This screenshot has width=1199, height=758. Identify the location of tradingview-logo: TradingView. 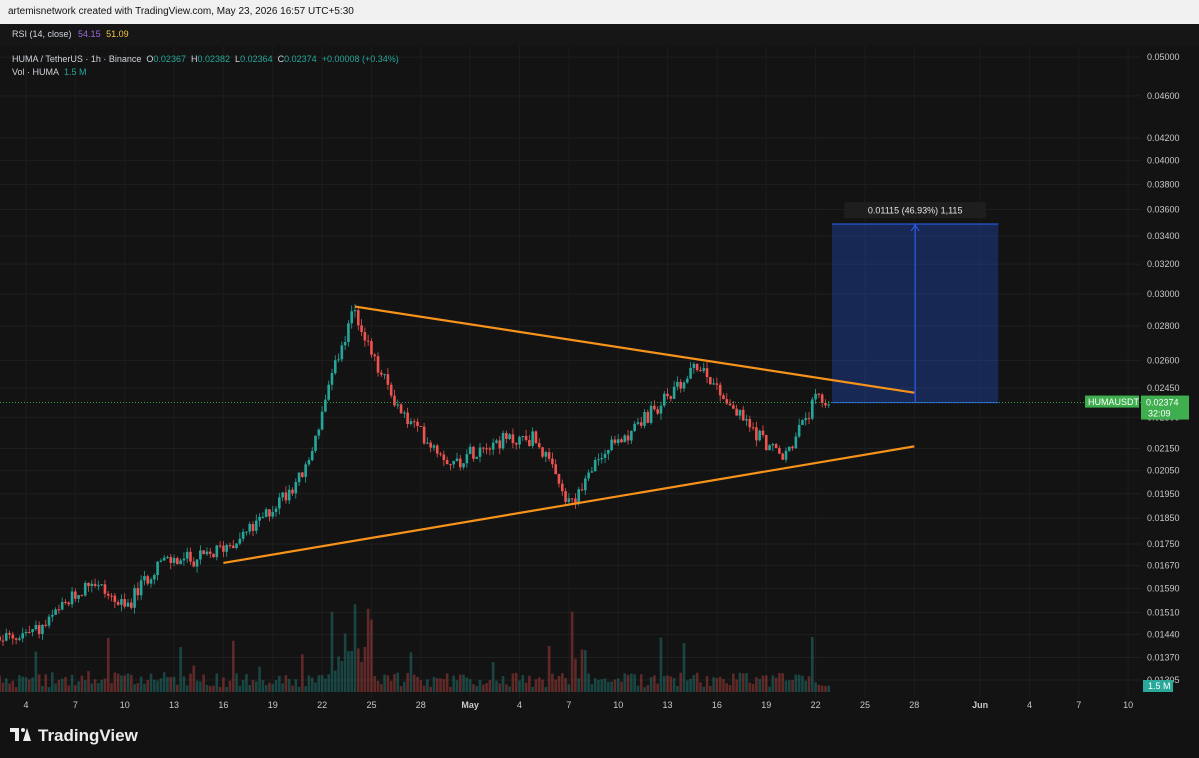
(74, 736).